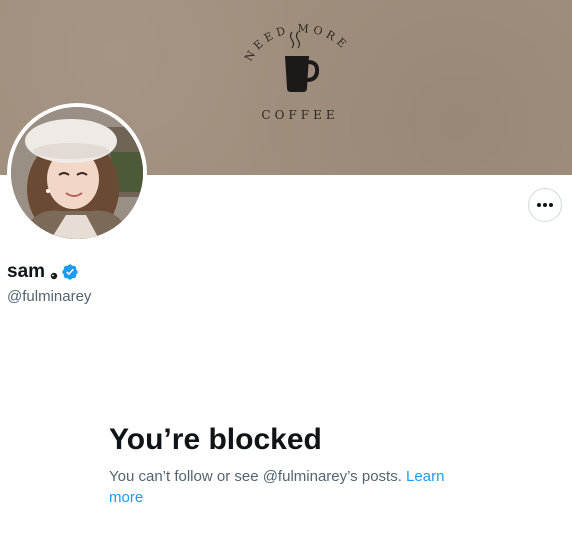 This screenshot has height=554, width=572. I want to click on blocked-title: You’re blocked, so click(215, 439).